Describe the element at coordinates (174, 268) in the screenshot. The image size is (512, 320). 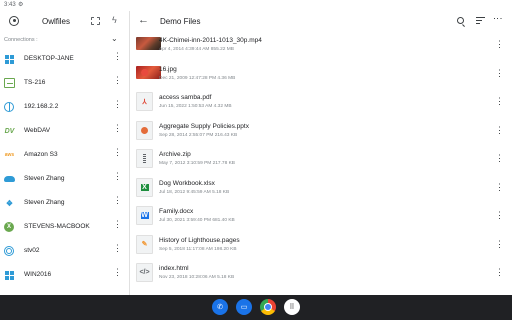
I see `file-name: index.html` at that location.